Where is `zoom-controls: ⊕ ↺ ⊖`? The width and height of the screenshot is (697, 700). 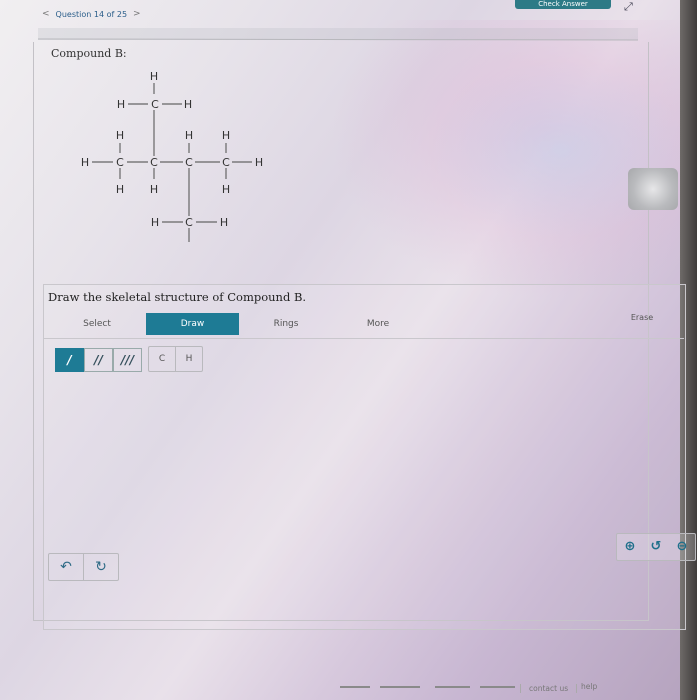
zoom-controls: ⊕ ↺ ⊖ is located at coordinates (656, 547).